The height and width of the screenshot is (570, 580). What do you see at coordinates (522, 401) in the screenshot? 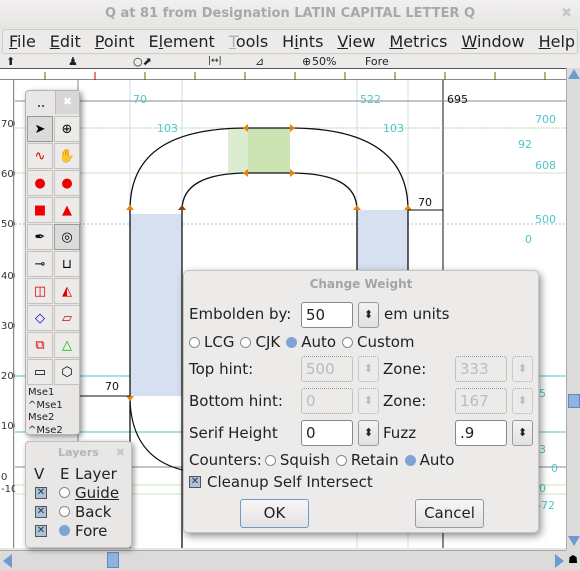
I see `bottom-zone-spinner: ⬍` at bounding box center [522, 401].